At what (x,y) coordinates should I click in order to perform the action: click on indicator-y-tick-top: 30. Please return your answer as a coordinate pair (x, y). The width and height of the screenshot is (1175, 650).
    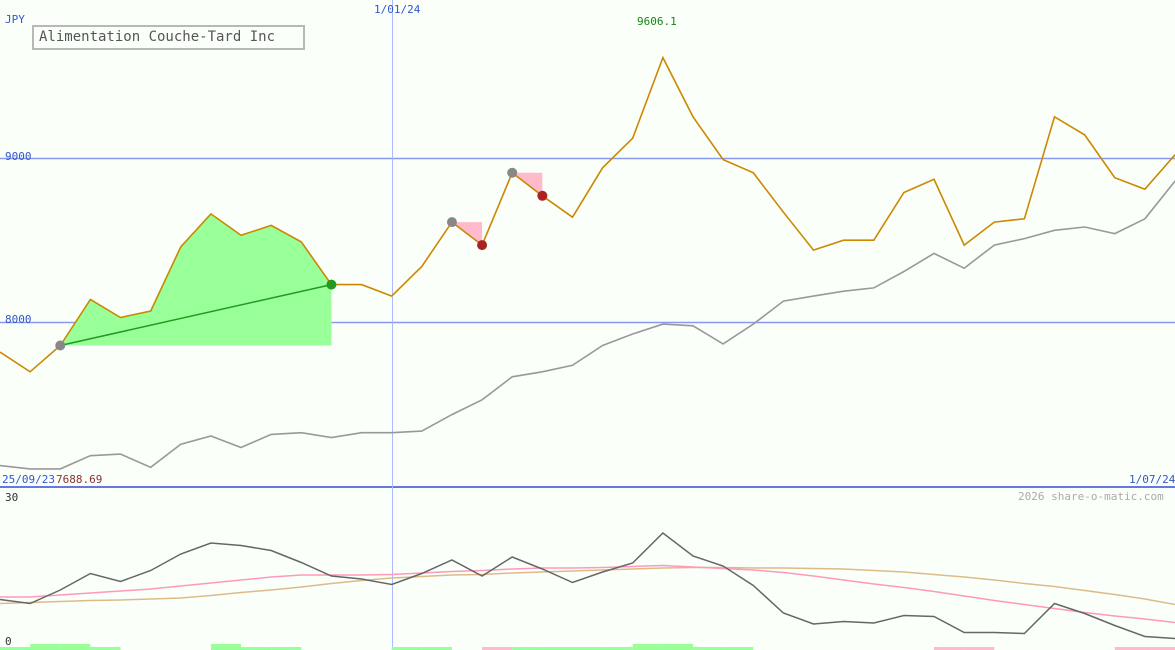
    Looking at the image, I should click on (11, 497).